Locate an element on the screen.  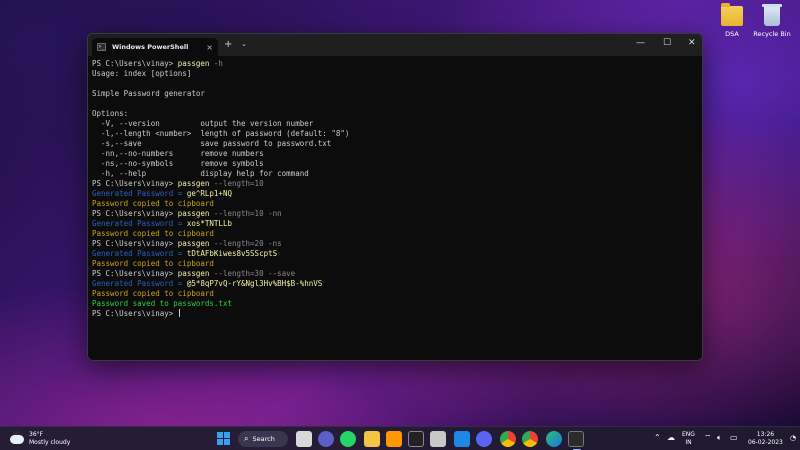
terminal-line: PS C:\Users\vinay> is located at coordinates (395, 314).